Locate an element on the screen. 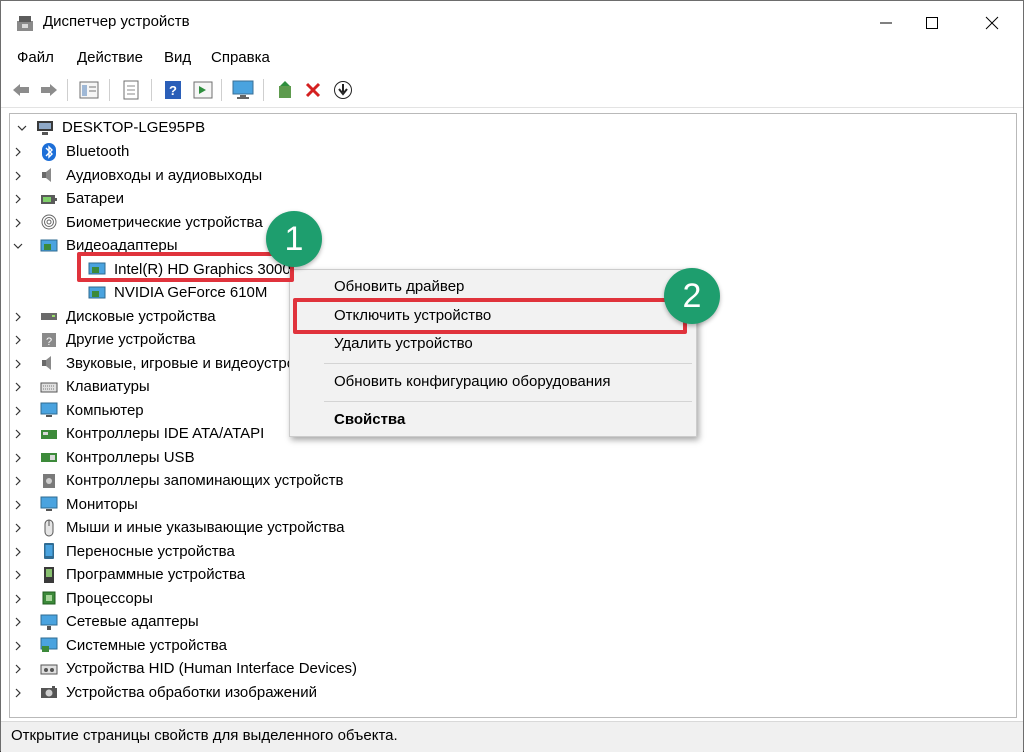 This screenshot has height=752, width=1024. minimize-button is located at coordinates (886, 23).